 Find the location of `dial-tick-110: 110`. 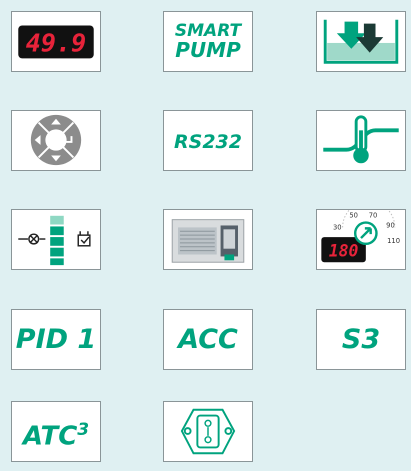

dial-tick-110: 110 is located at coordinates (393, 241).